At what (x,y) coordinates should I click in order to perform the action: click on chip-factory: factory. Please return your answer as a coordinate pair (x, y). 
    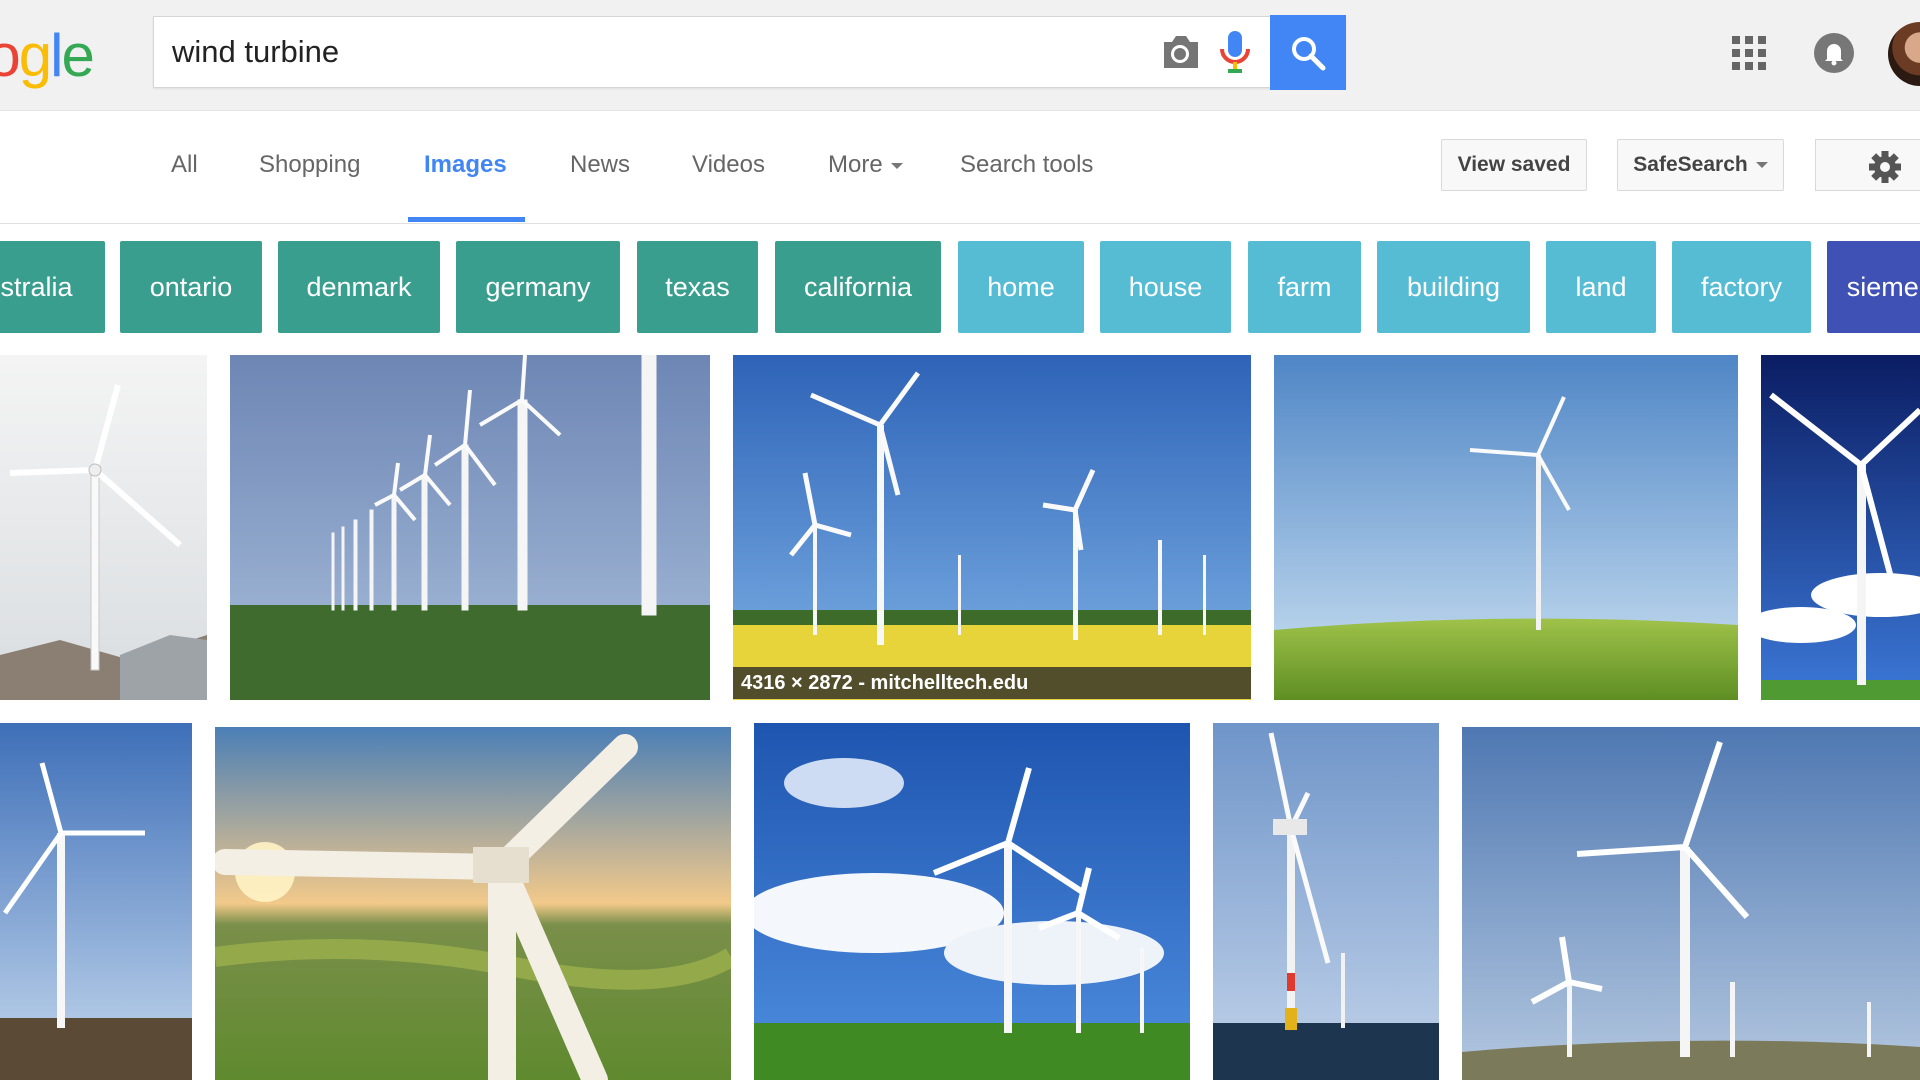
    Looking at the image, I should click on (1741, 287).